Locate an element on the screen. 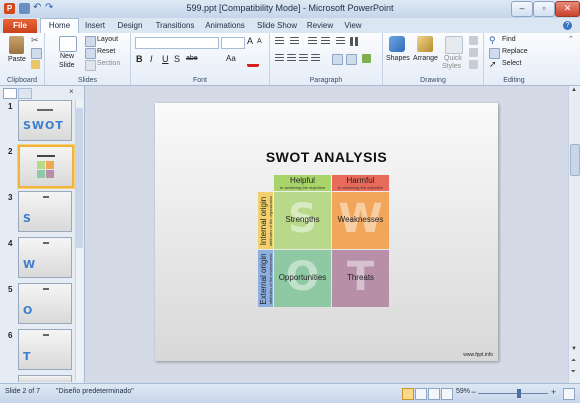  select-button: Select is located at coordinates (511, 63).